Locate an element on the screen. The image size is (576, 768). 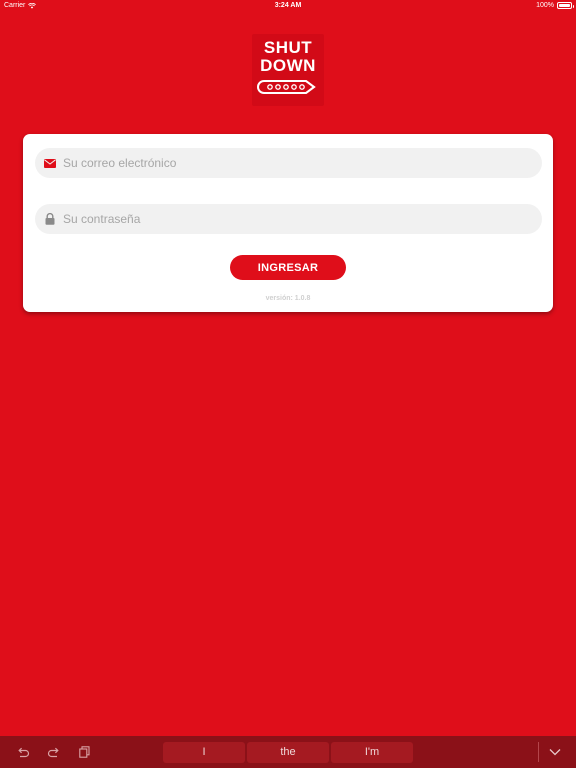
redo-icon is located at coordinates (53, 752).